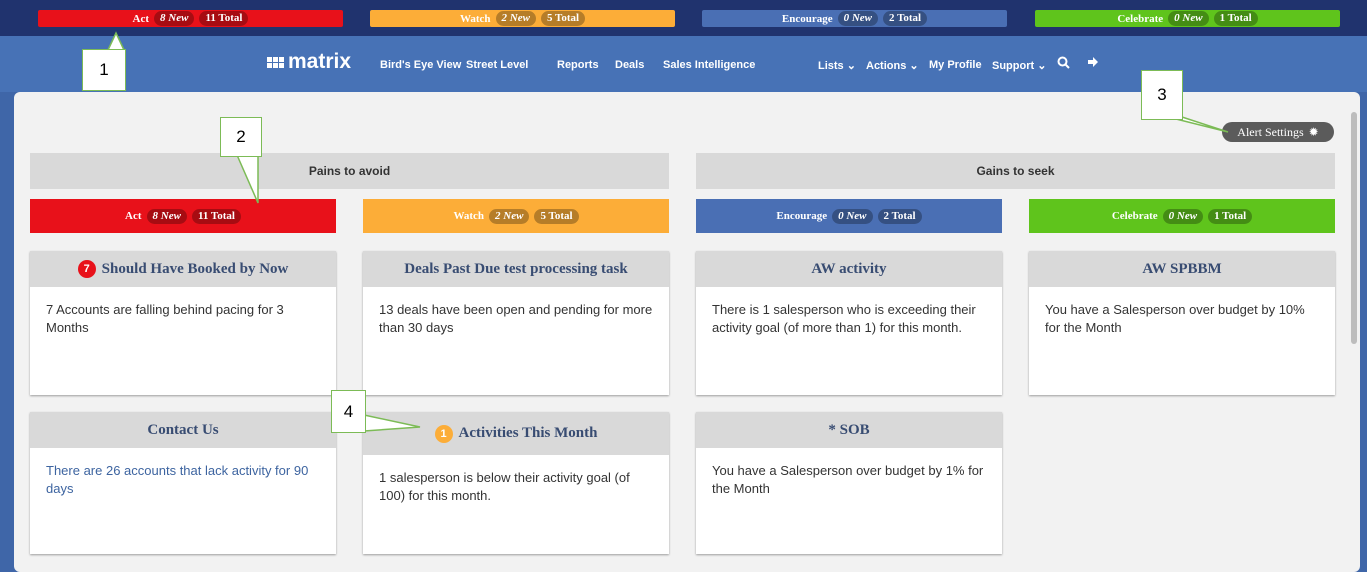 This screenshot has width=1367, height=572. What do you see at coordinates (247, 179) in the screenshot?
I see `callout-2-pointer` at bounding box center [247, 179].